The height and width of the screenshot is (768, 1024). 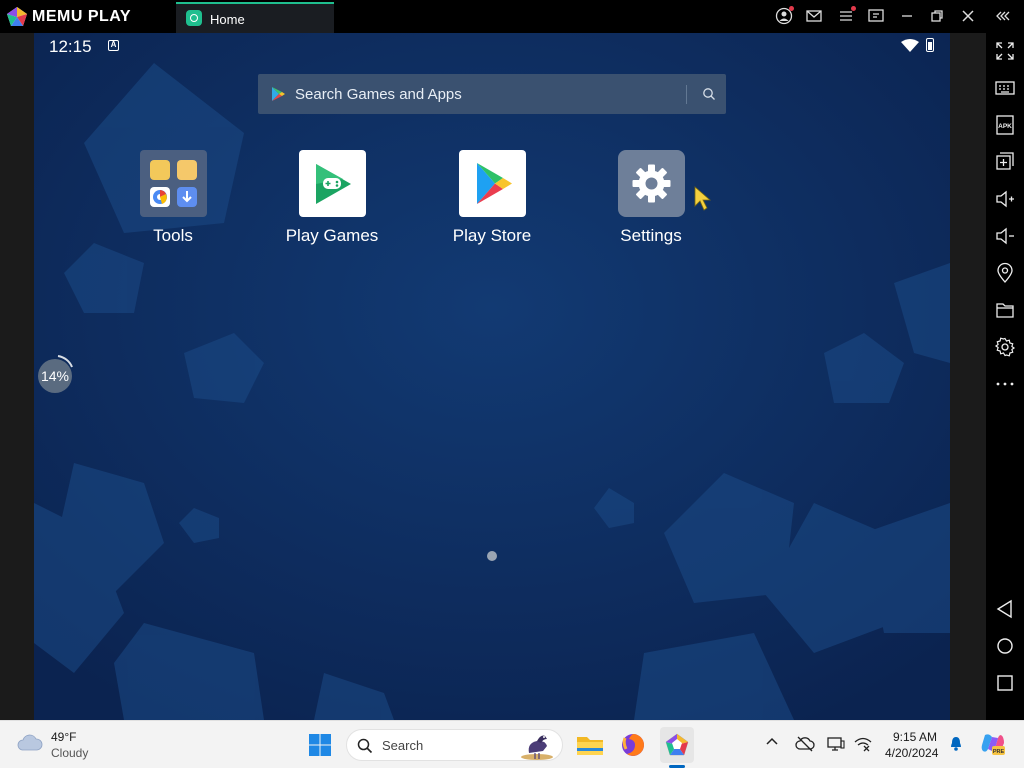 I want to click on volume-up-icon, so click(x=1005, y=199).